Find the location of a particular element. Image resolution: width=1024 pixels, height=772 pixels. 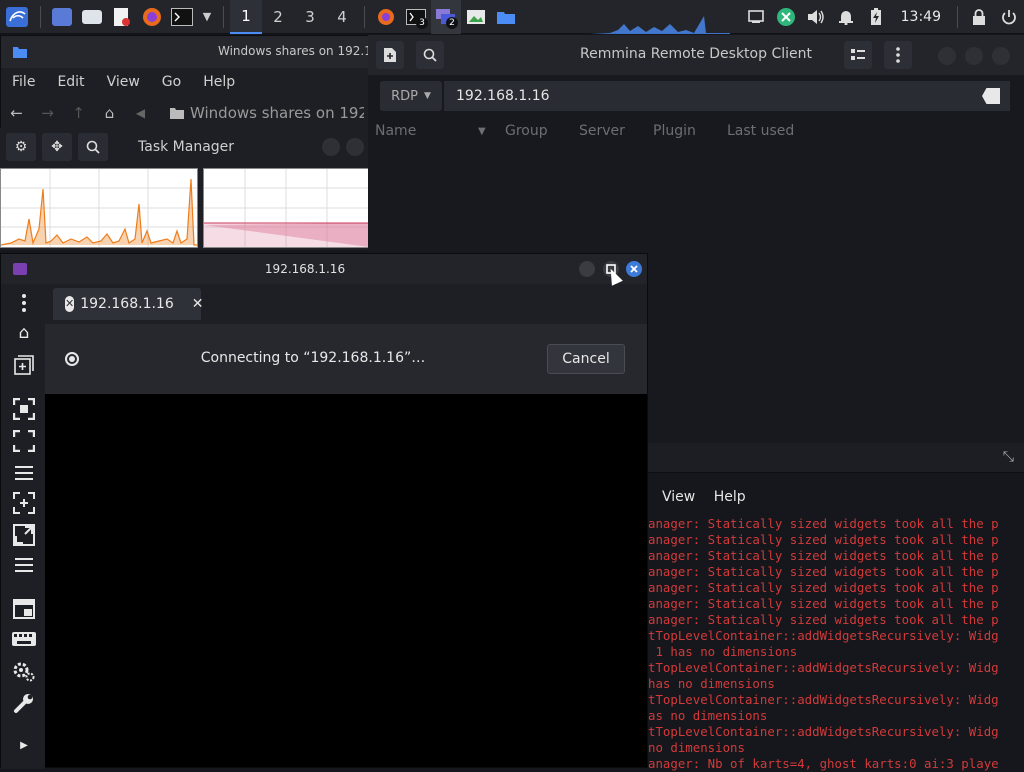

restore-arrows-icon: ⤡ is located at coordinates (1008, 457).